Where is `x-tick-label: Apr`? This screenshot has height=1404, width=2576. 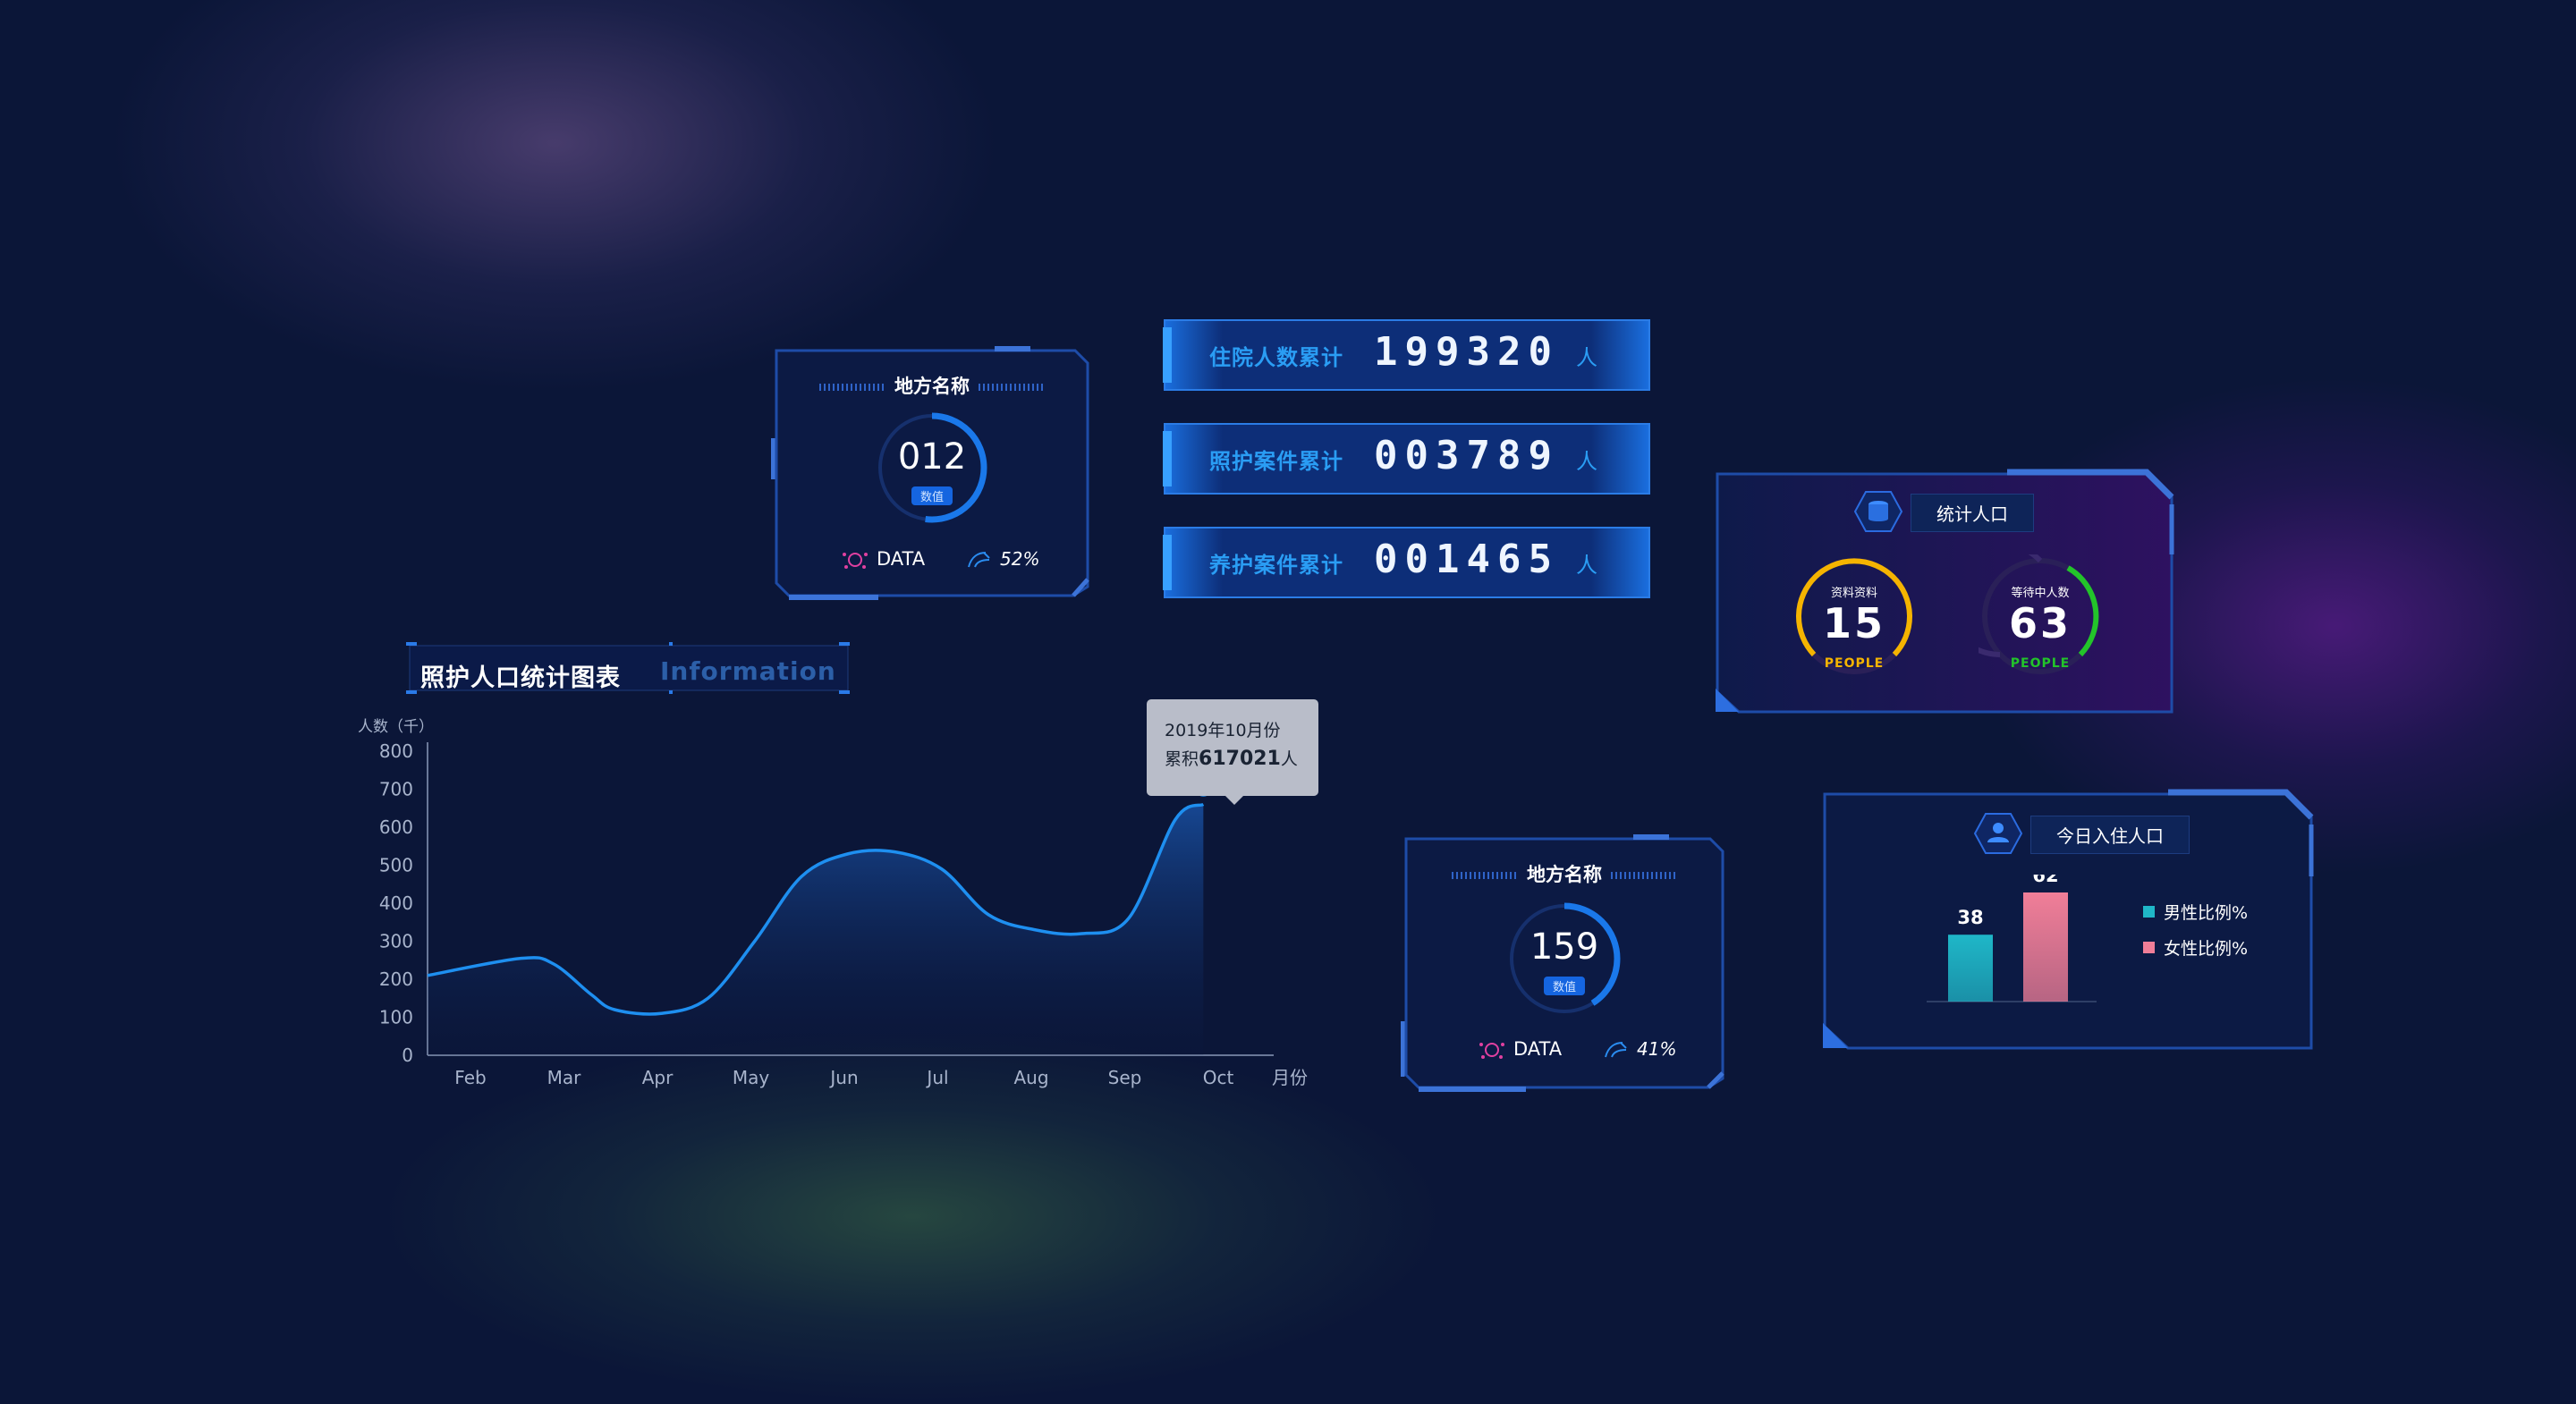 x-tick-label: Apr is located at coordinates (658, 1078).